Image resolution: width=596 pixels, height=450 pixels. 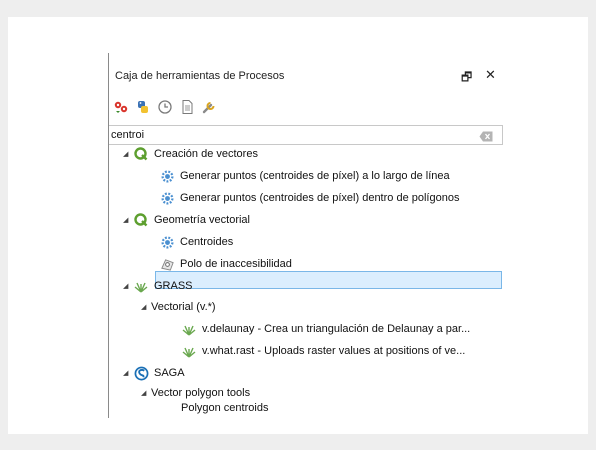 I want to click on tree-group-grass: ◢ GRASS, so click(x=158, y=286).